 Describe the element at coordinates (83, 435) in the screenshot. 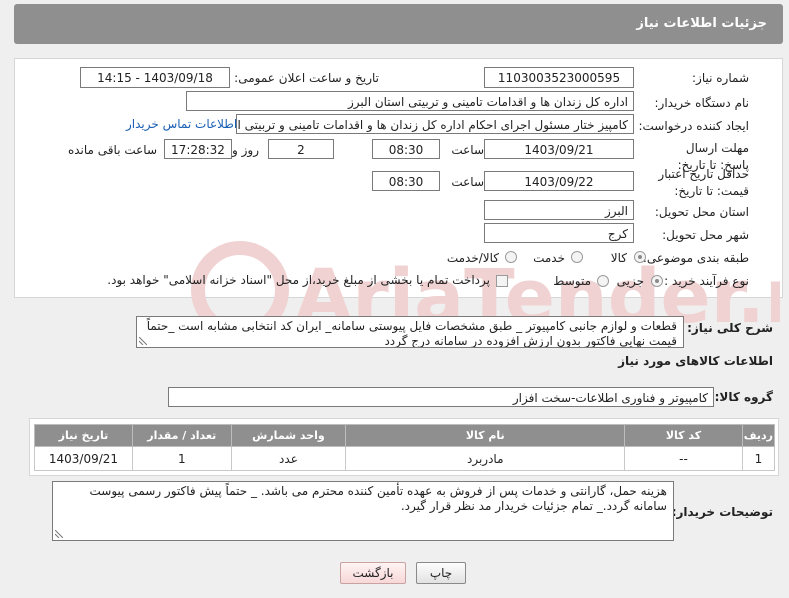

I see `col-date: تاریخ نیاز` at that location.